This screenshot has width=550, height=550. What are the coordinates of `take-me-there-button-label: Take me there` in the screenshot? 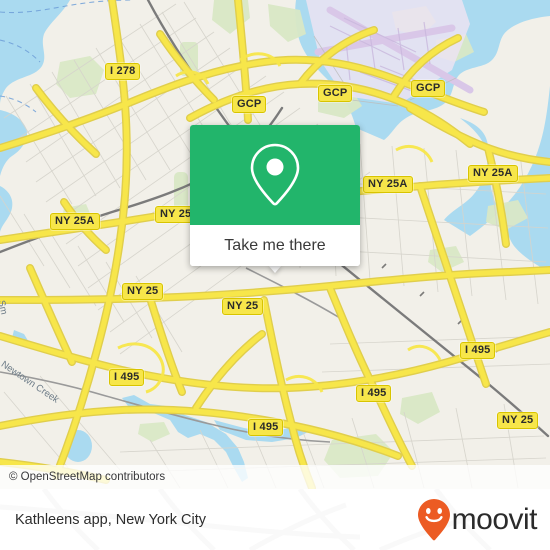 It's located at (274, 246).